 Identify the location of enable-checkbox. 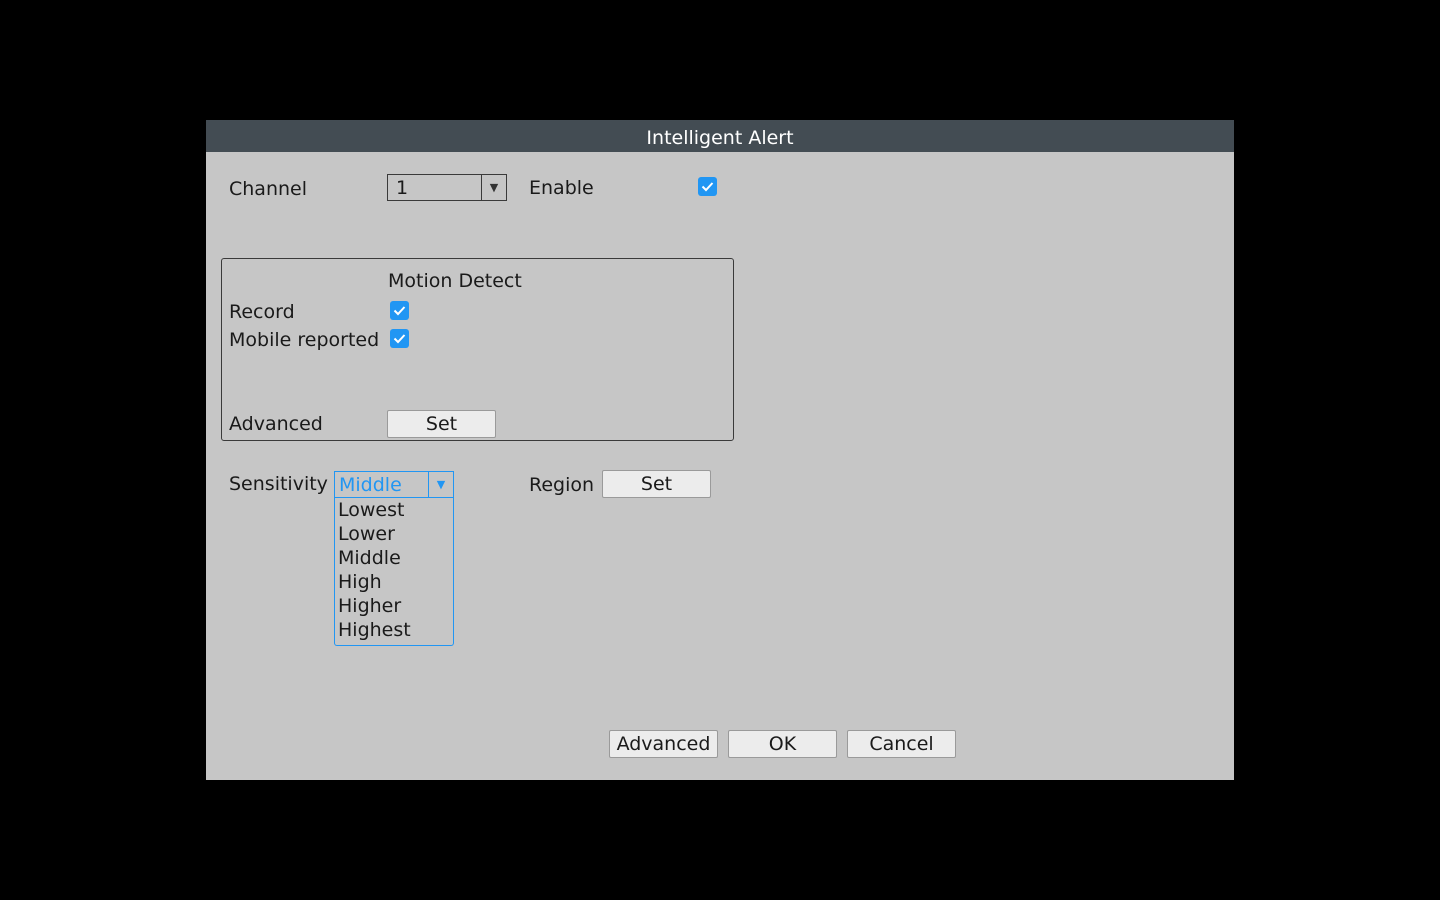
(707, 186).